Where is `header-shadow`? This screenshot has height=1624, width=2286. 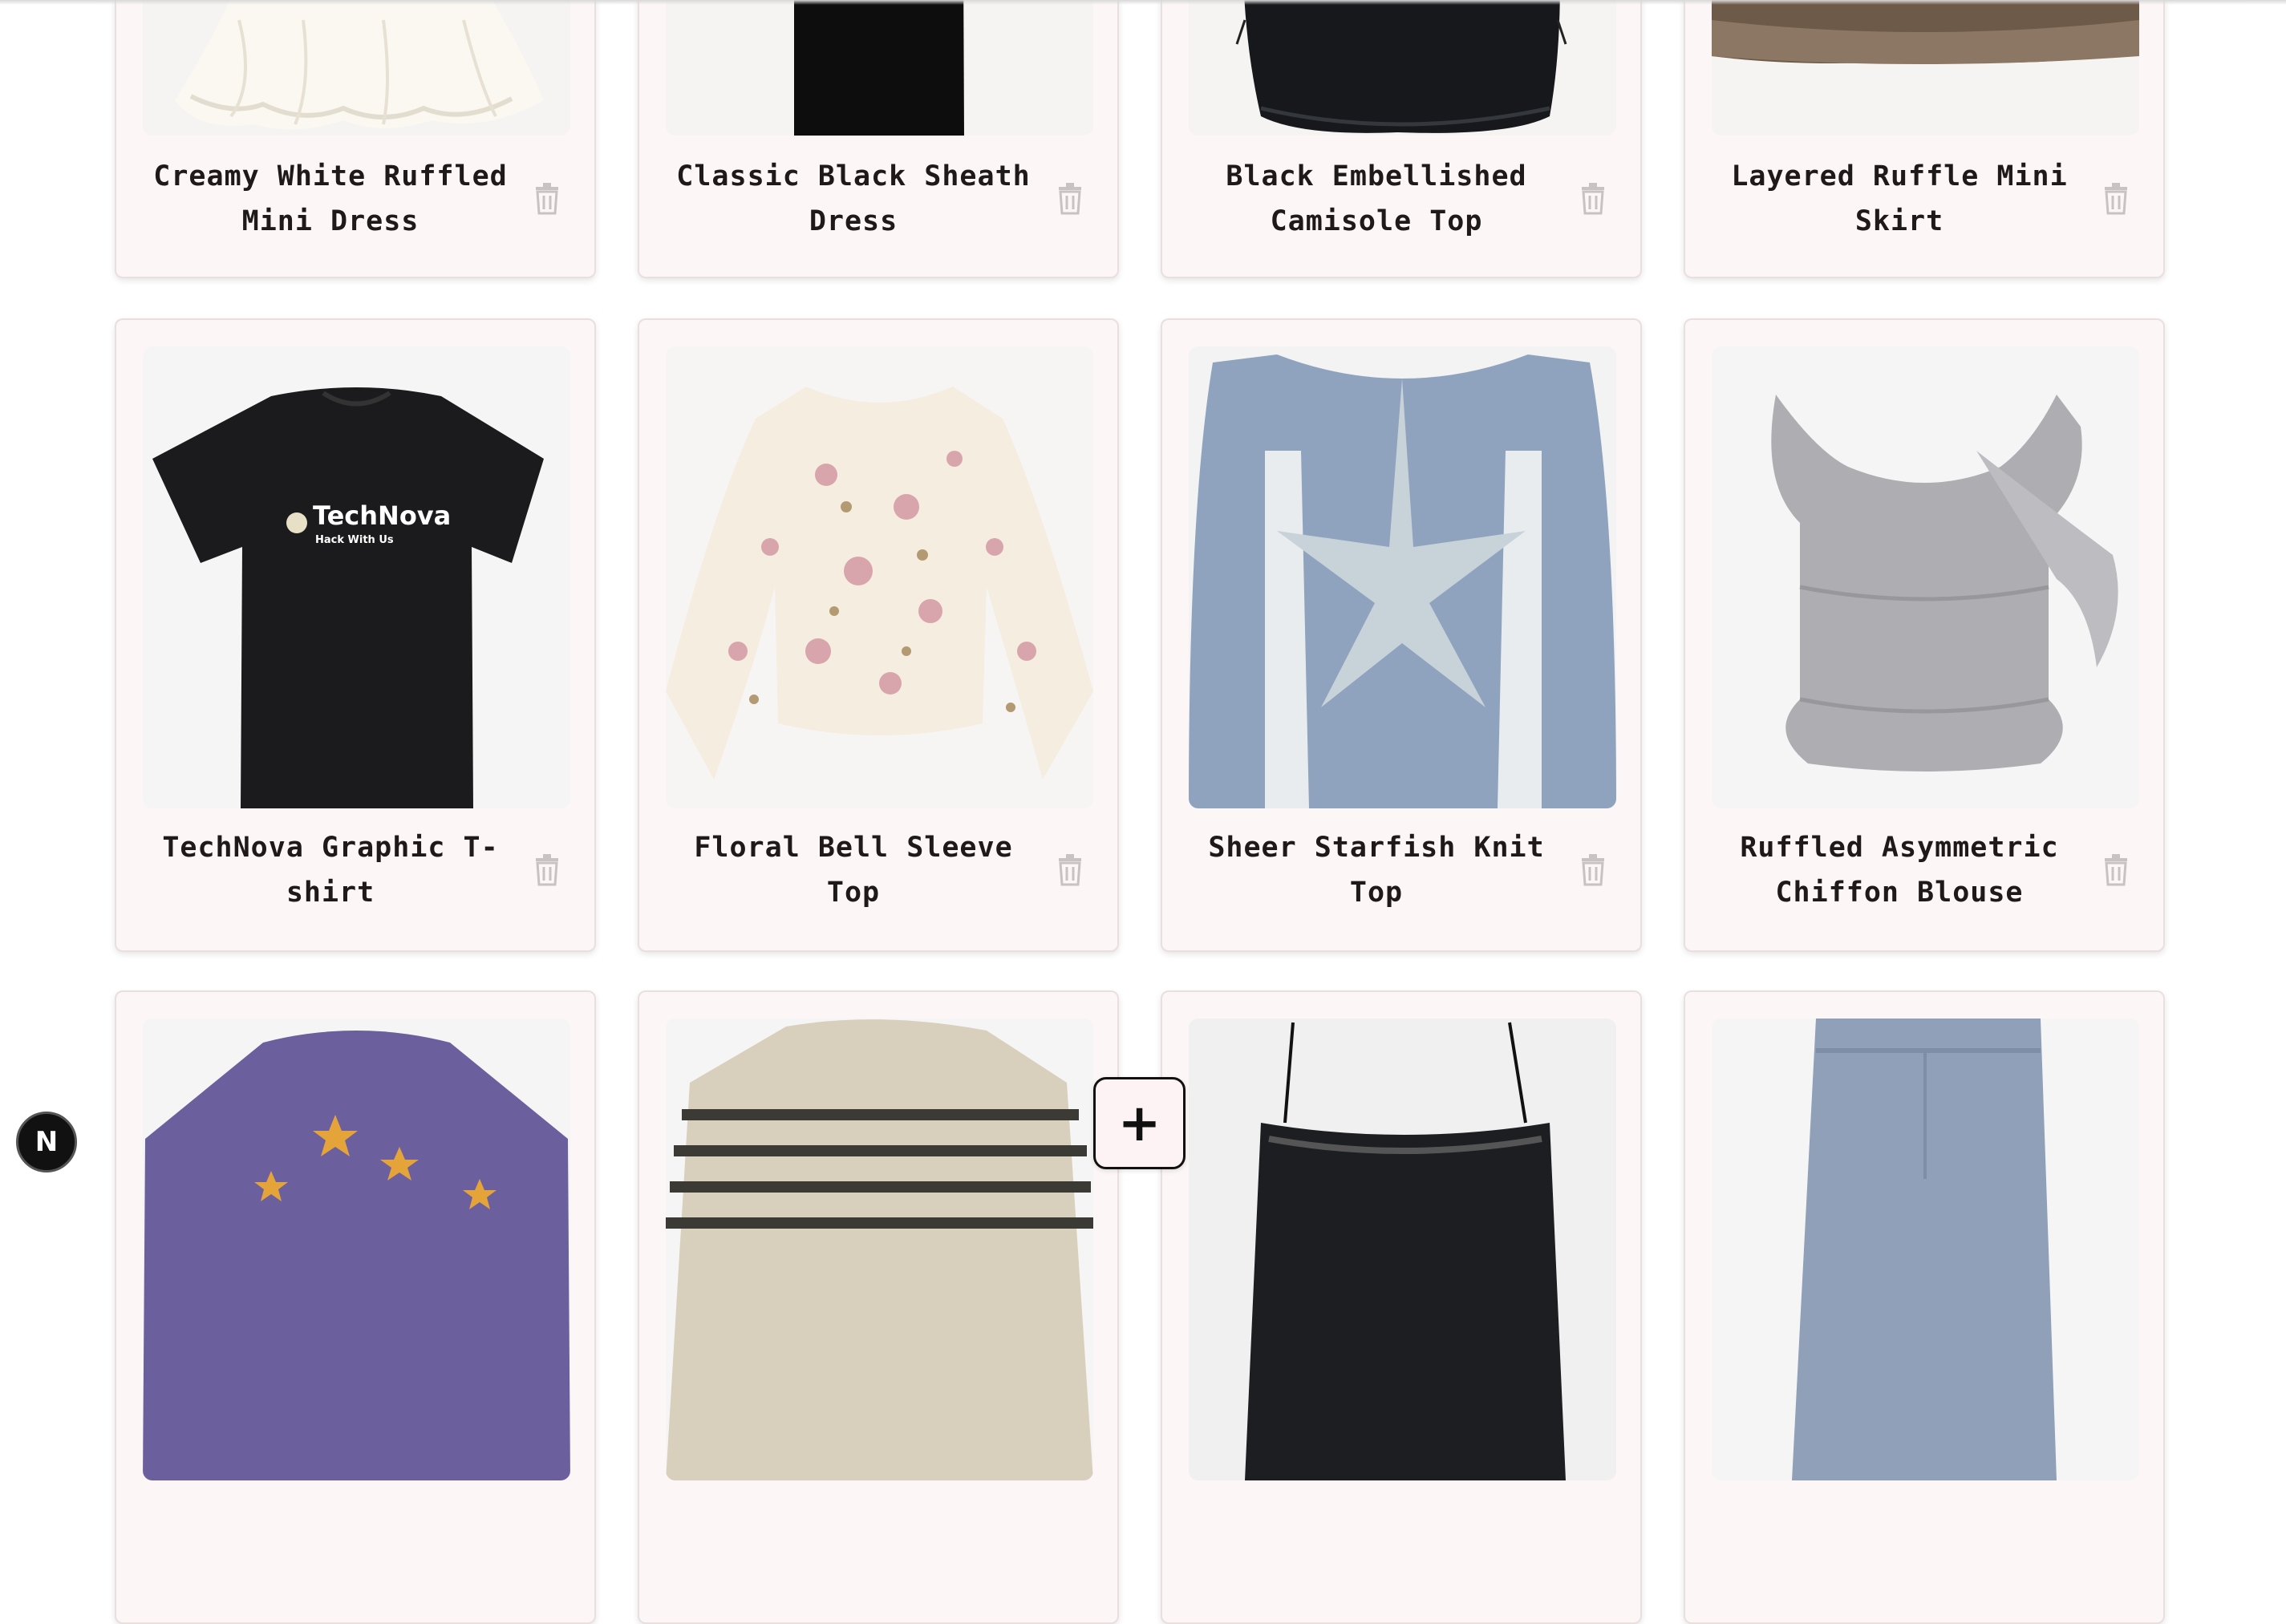 header-shadow is located at coordinates (1143, 2).